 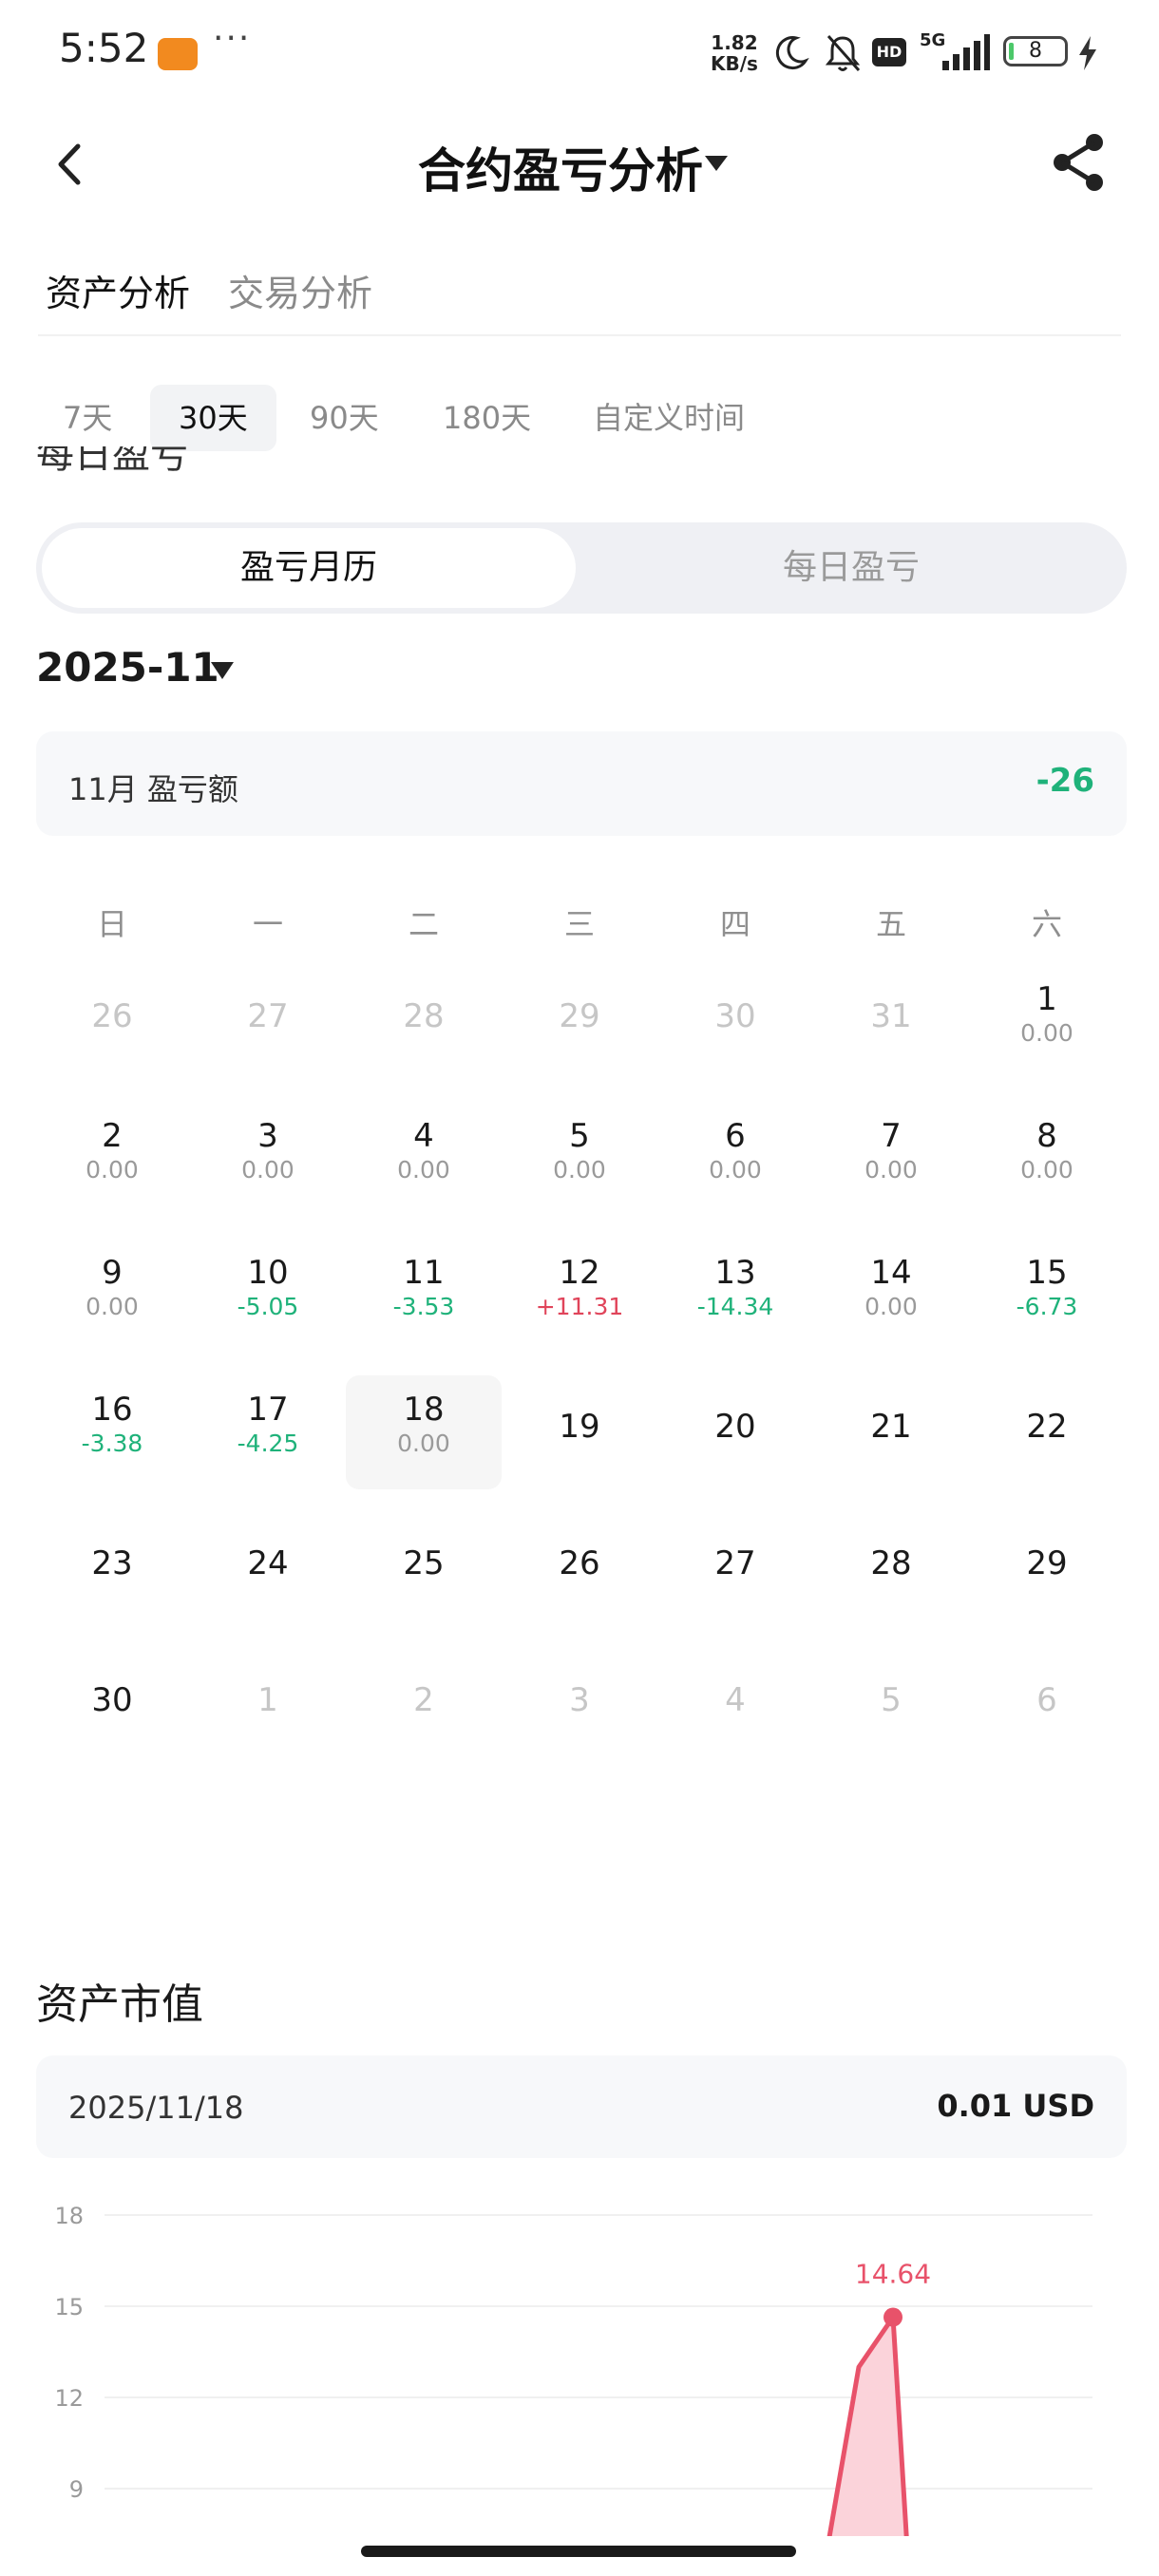 I want to click on calendar-day-number: 22, so click(x=1047, y=1427).